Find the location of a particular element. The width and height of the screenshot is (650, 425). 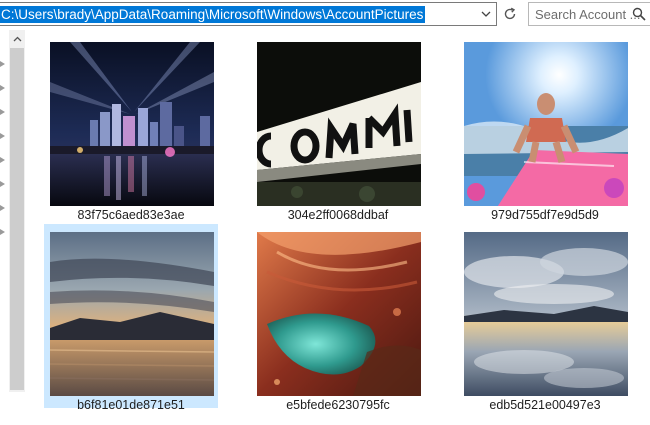

file-item: 979d755df7e9d5d9 is located at coordinates (545, 128).